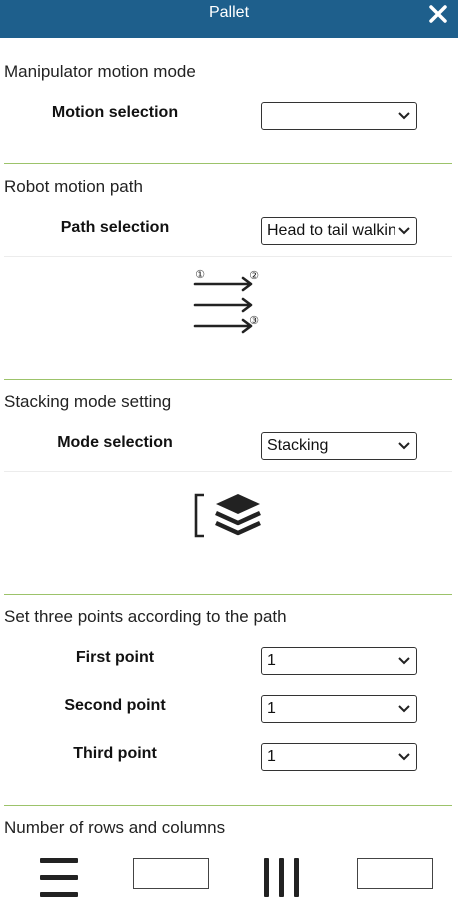 The width and height of the screenshot is (458, 902). I want to click on title-bar: Pallet, so click(229, 19).